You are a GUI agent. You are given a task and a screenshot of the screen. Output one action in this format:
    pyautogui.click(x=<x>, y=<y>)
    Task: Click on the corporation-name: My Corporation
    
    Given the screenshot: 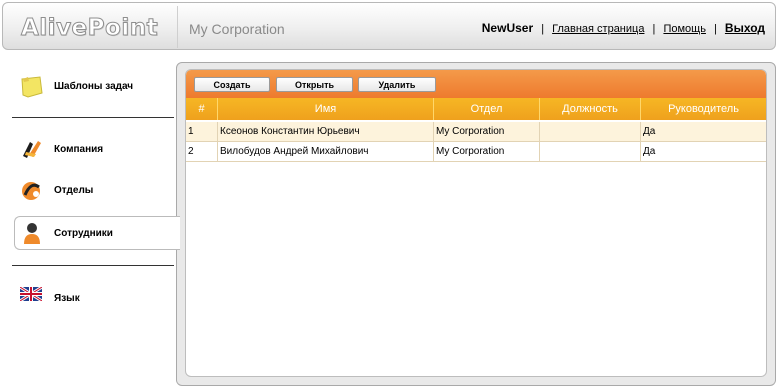 What is the action you would take?
    pyautogui.click(x=237, y=29)
    